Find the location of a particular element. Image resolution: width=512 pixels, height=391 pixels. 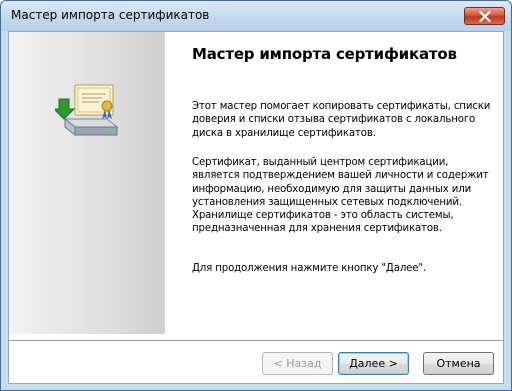

button-divider is located at coordinates (256, 341).